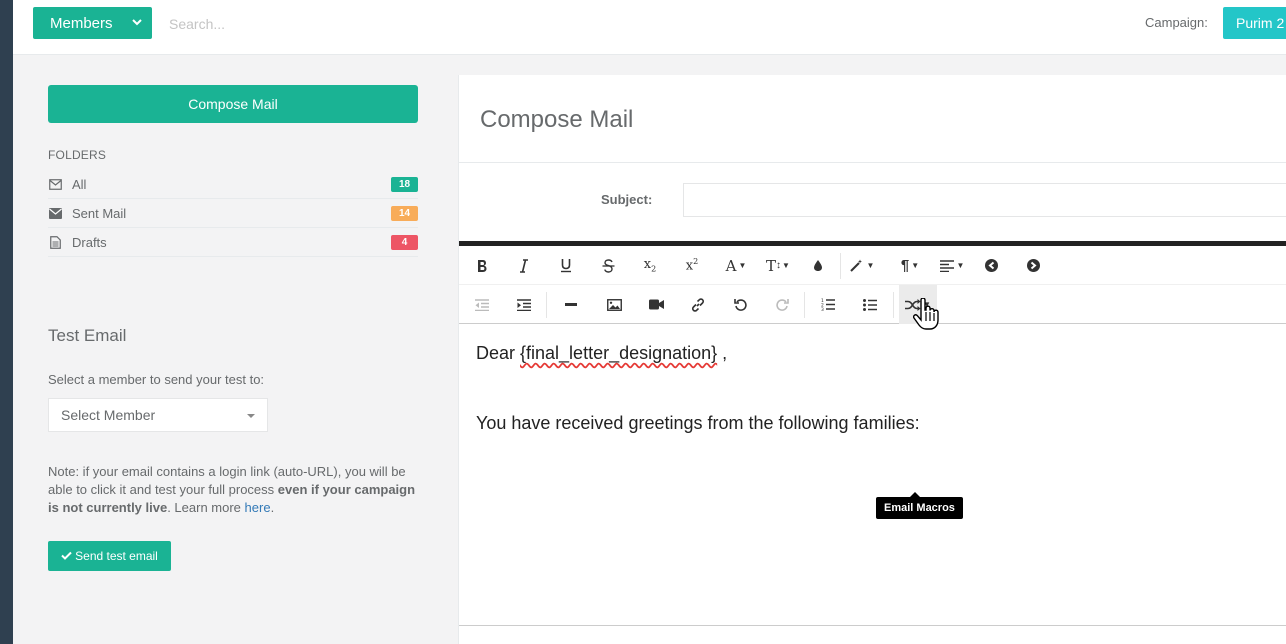 This screenshot has height=644, width=1286. I want to click on paragraph-button: ¶ ▼, so click(910, 265).